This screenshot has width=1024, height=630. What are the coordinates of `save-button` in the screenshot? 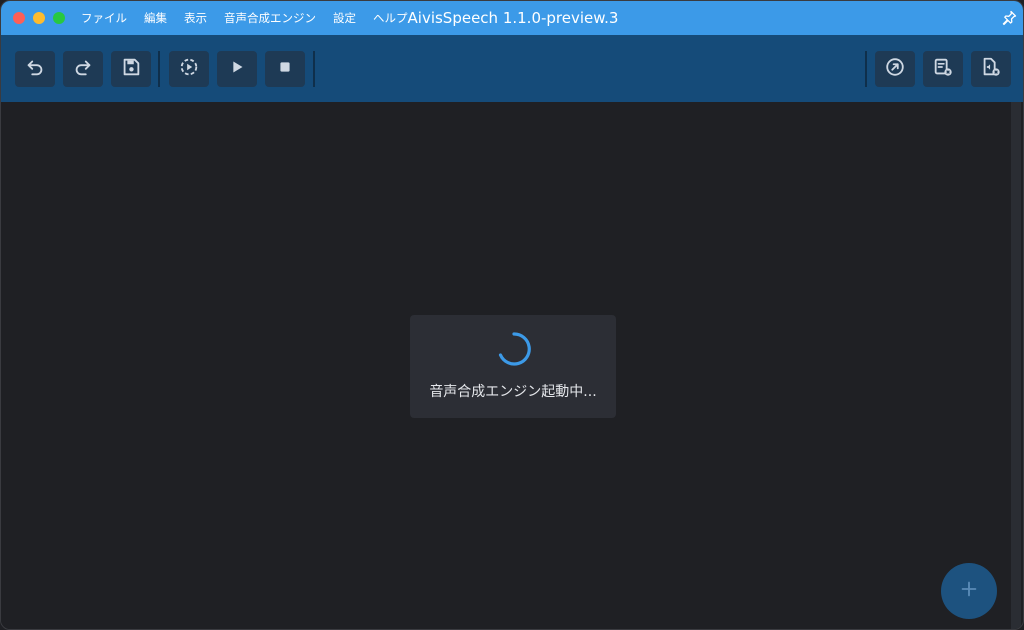 It's located at (131, 69).